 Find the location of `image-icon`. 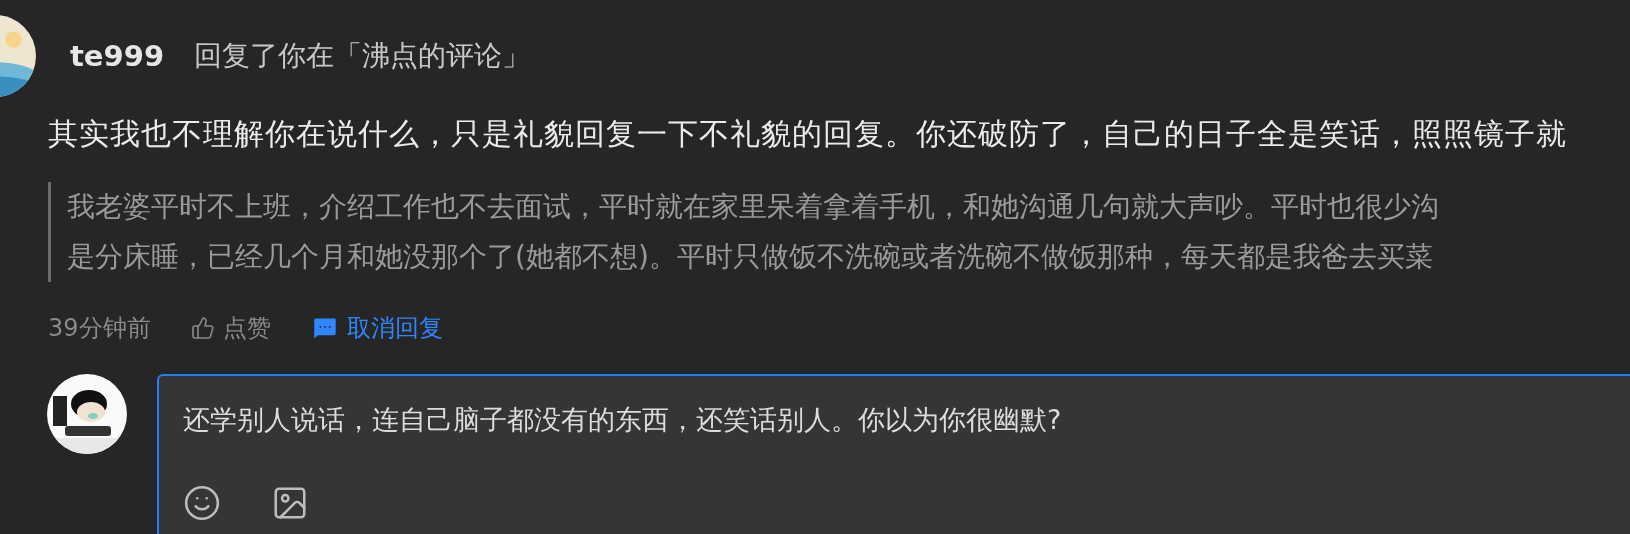

image-icon is located at coordinates (290, 503).